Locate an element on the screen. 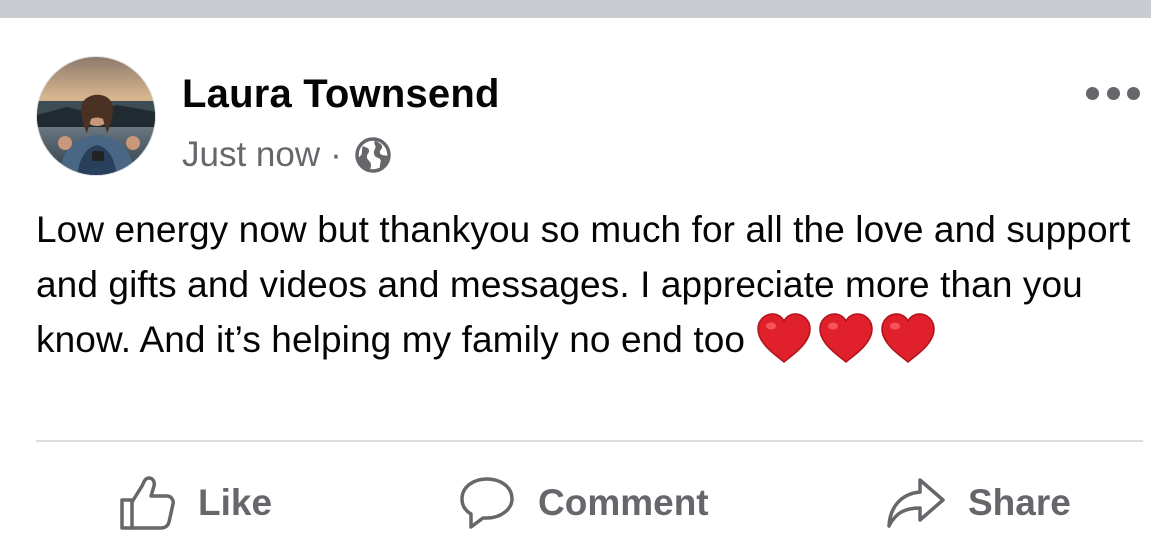 Image resolution: width=1151 pixels, height=549 pixels. share-icon is located at coordinates (916, 503).